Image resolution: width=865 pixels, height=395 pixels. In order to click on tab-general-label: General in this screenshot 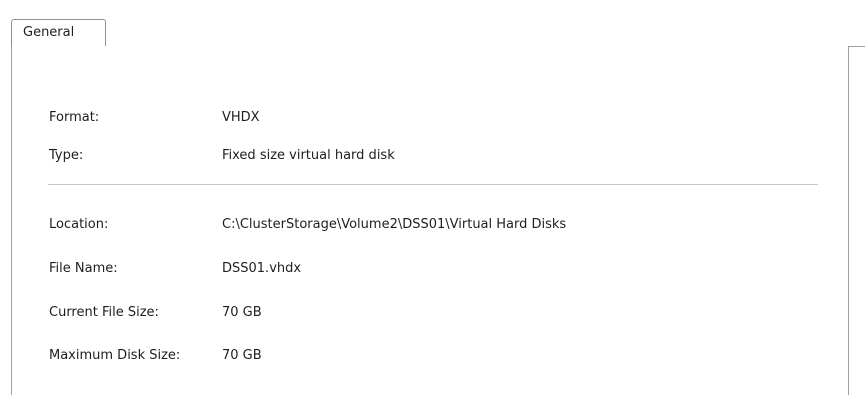, I will do `click(49, 32)`.